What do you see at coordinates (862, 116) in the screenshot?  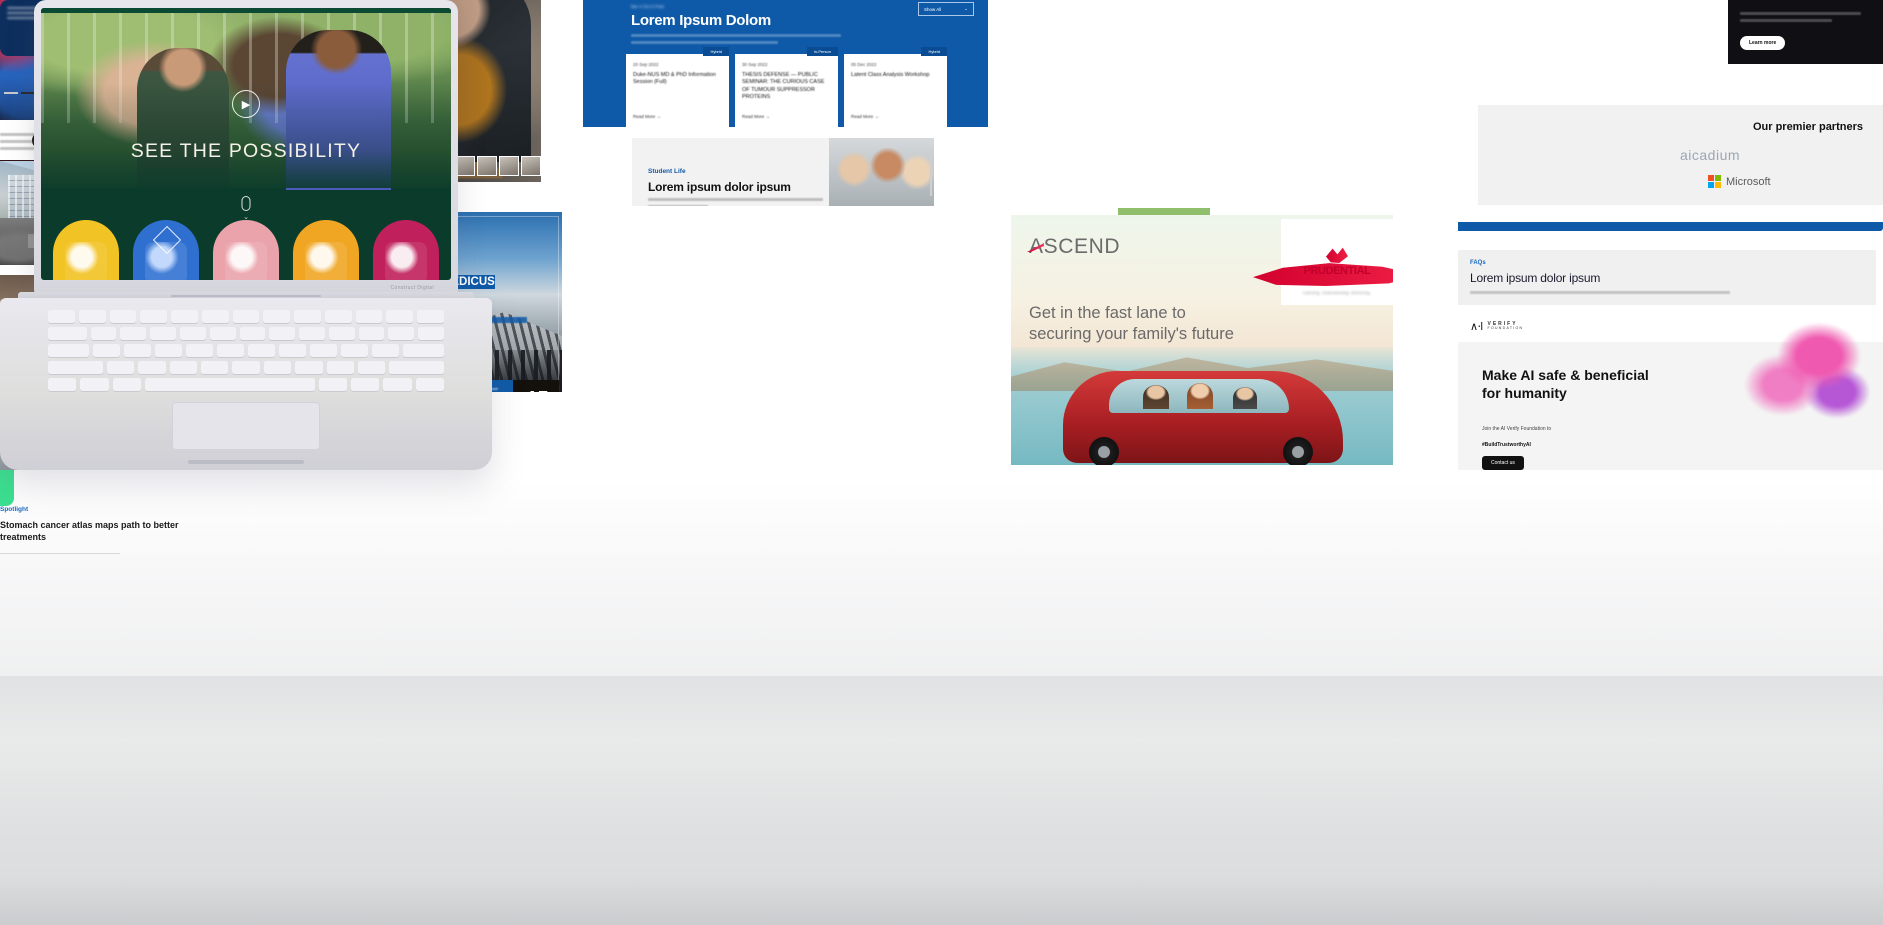 I see `event-card-link-label: Read More` at bounding box center [862, 116].